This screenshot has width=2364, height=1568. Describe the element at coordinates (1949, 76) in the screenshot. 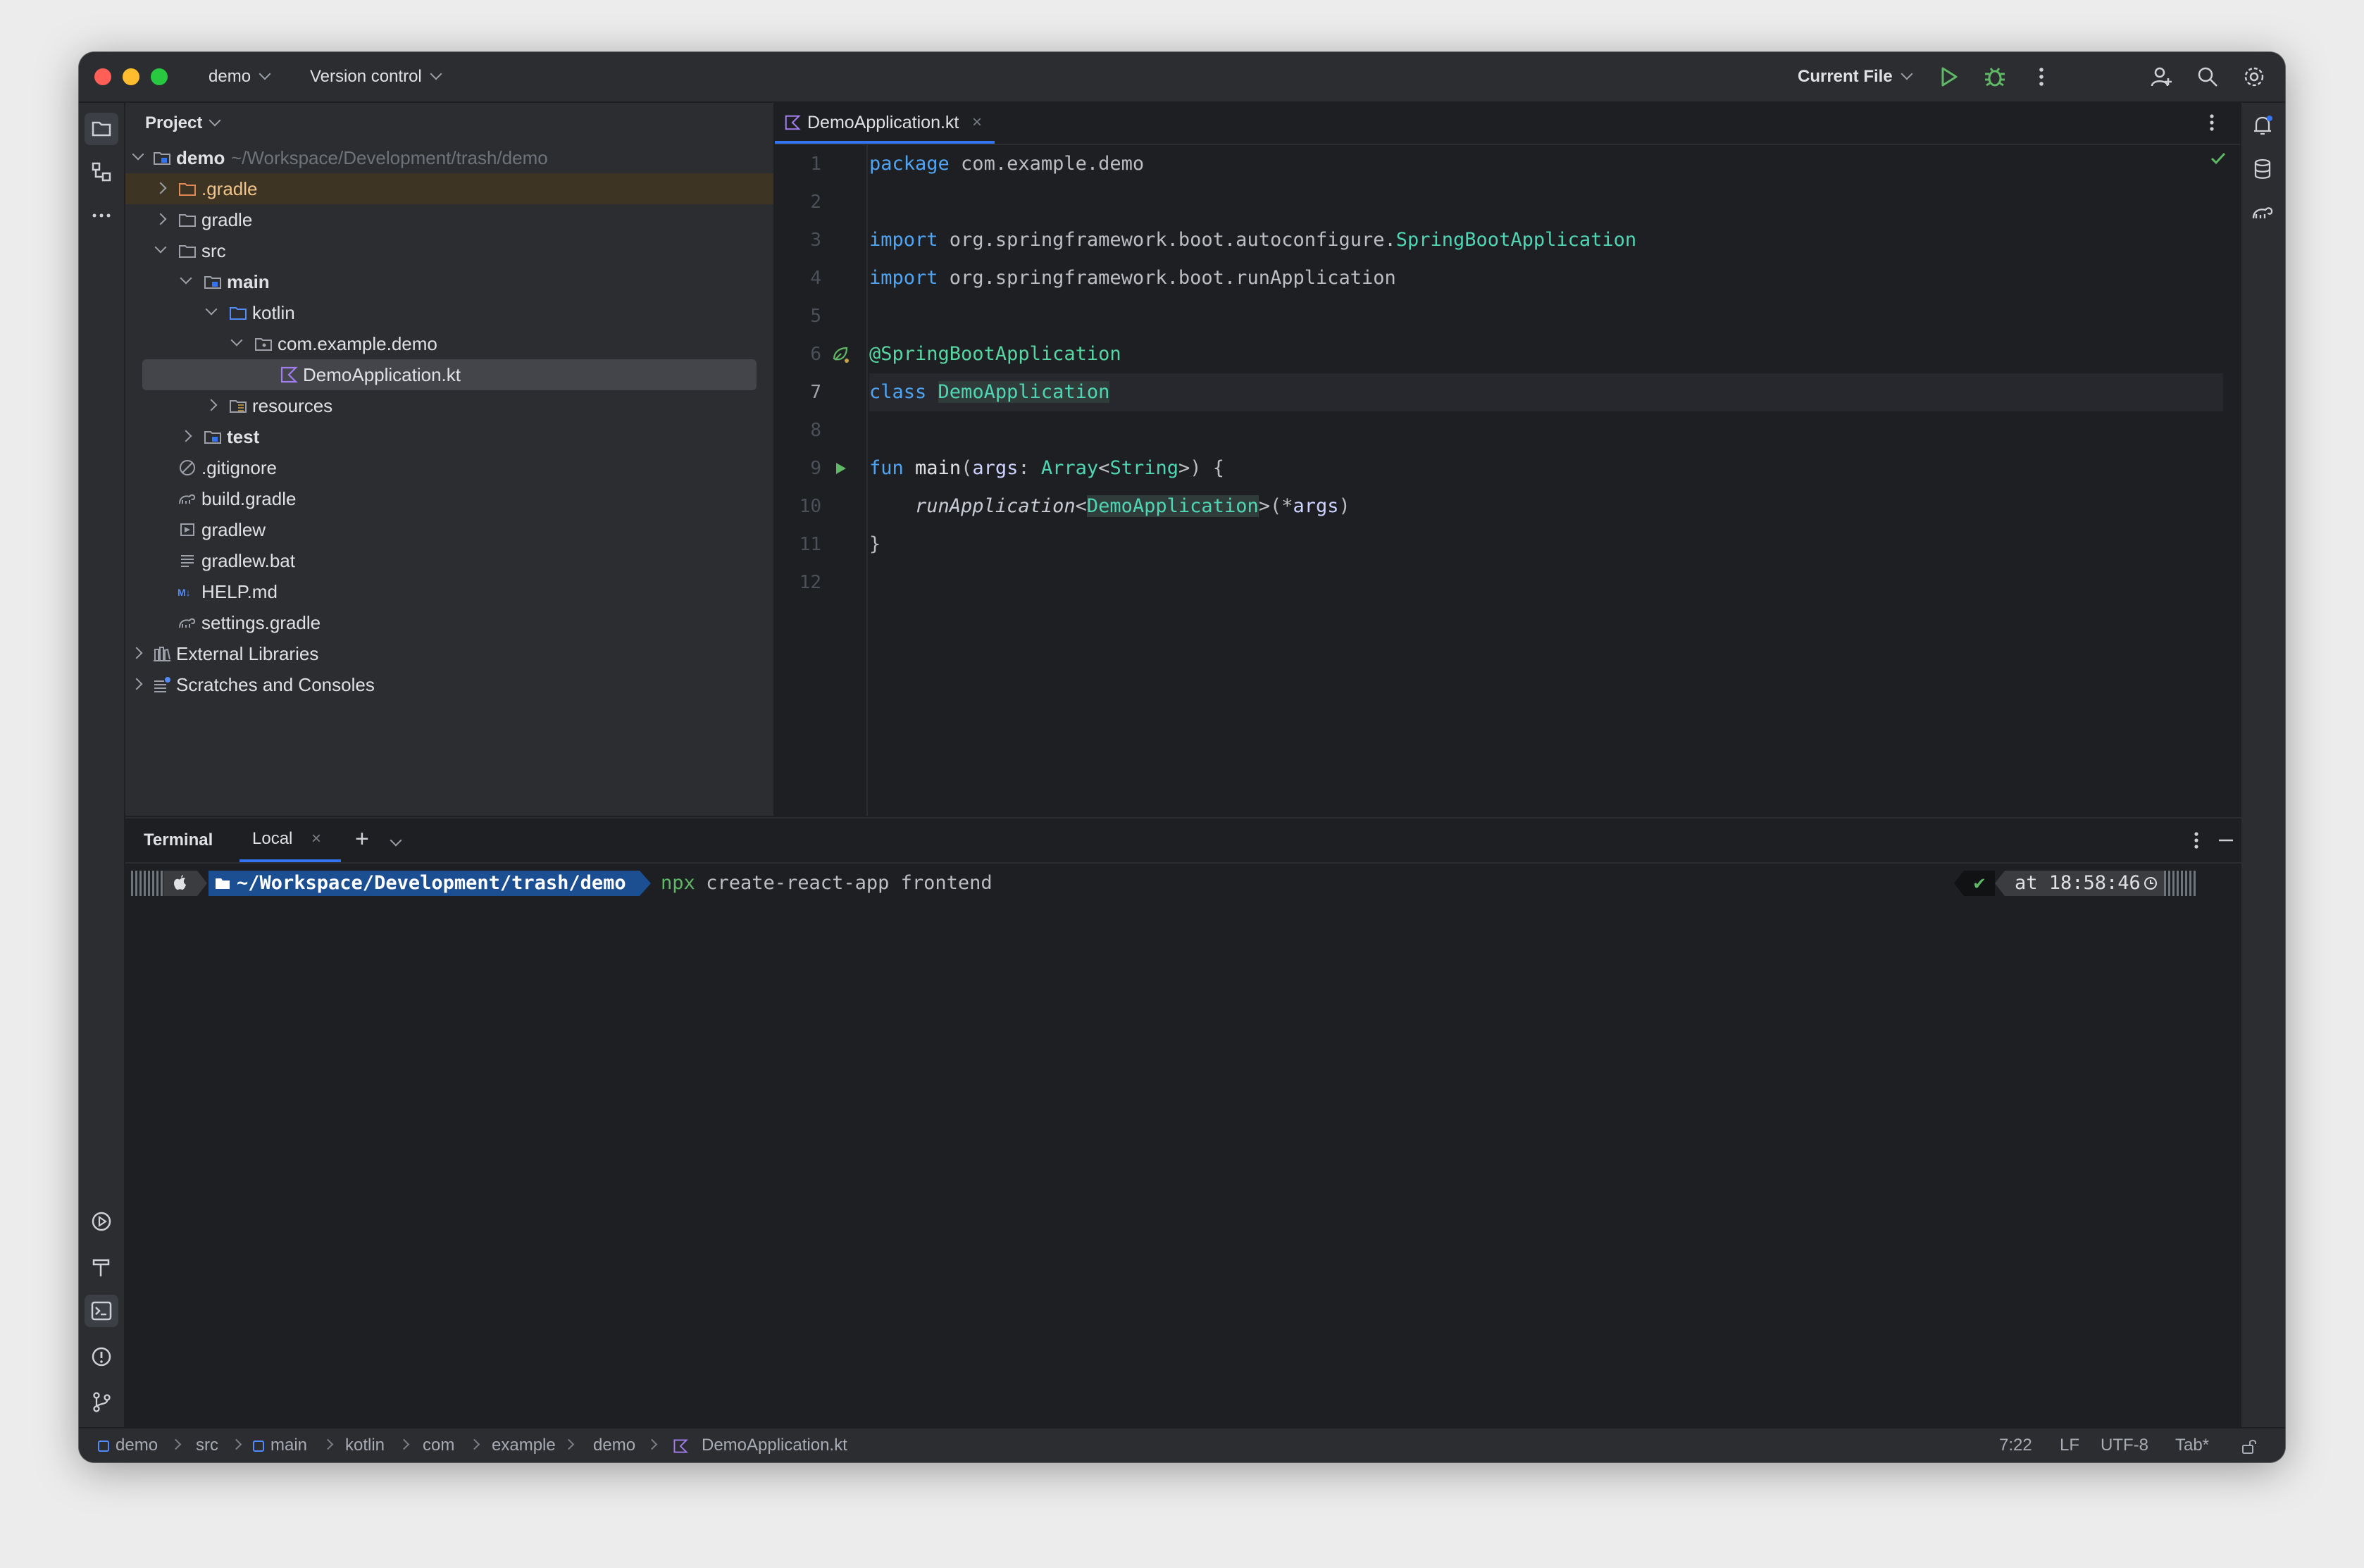

I see `run-icon` at that location.